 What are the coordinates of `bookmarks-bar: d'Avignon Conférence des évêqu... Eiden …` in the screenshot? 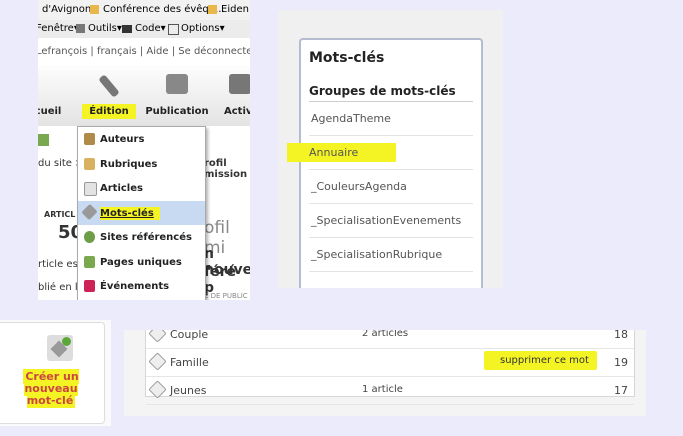 It's located at (144, 10).